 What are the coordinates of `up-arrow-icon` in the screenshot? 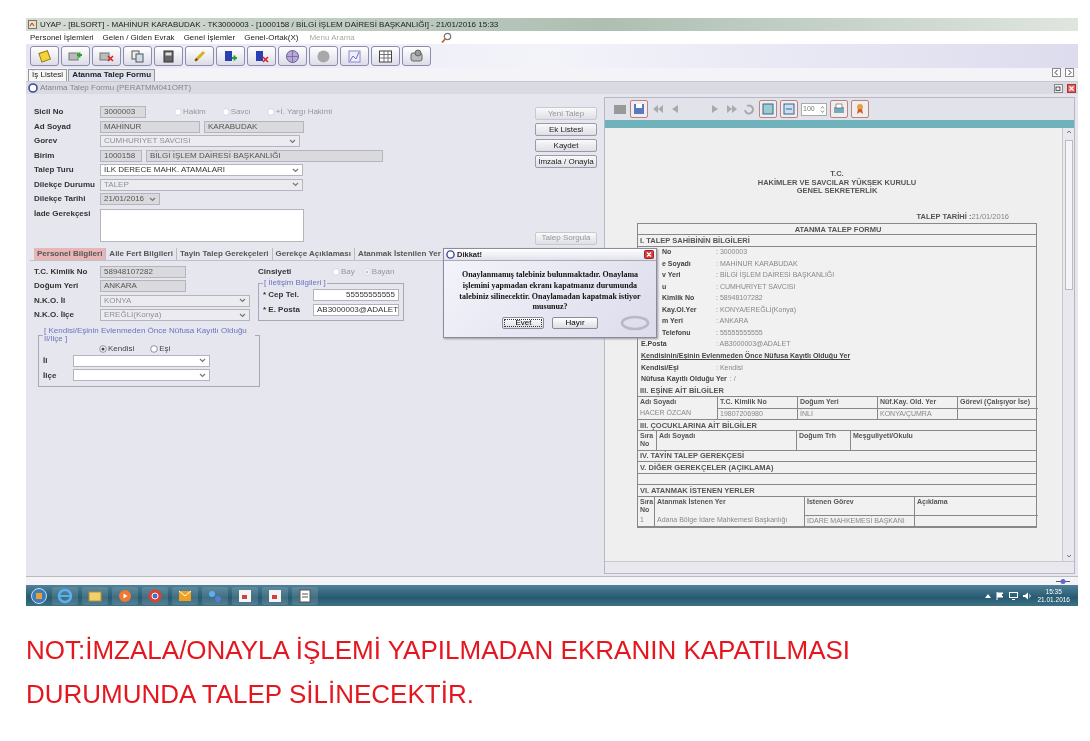 It's located at (988, 595).